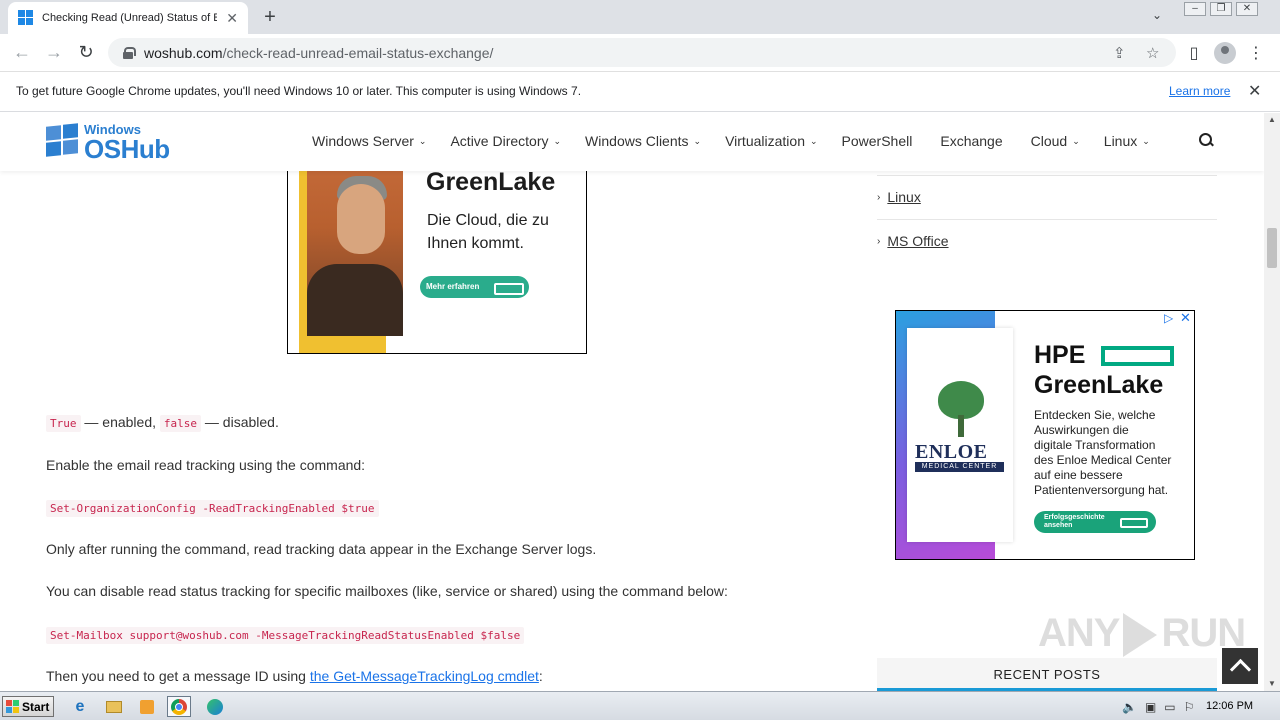 The width and height of the screenshot is (1280, 720). Describe the element at coordinates (1199, 91) in the screenshot. I see `learn-more-link: Learn more` at that location.